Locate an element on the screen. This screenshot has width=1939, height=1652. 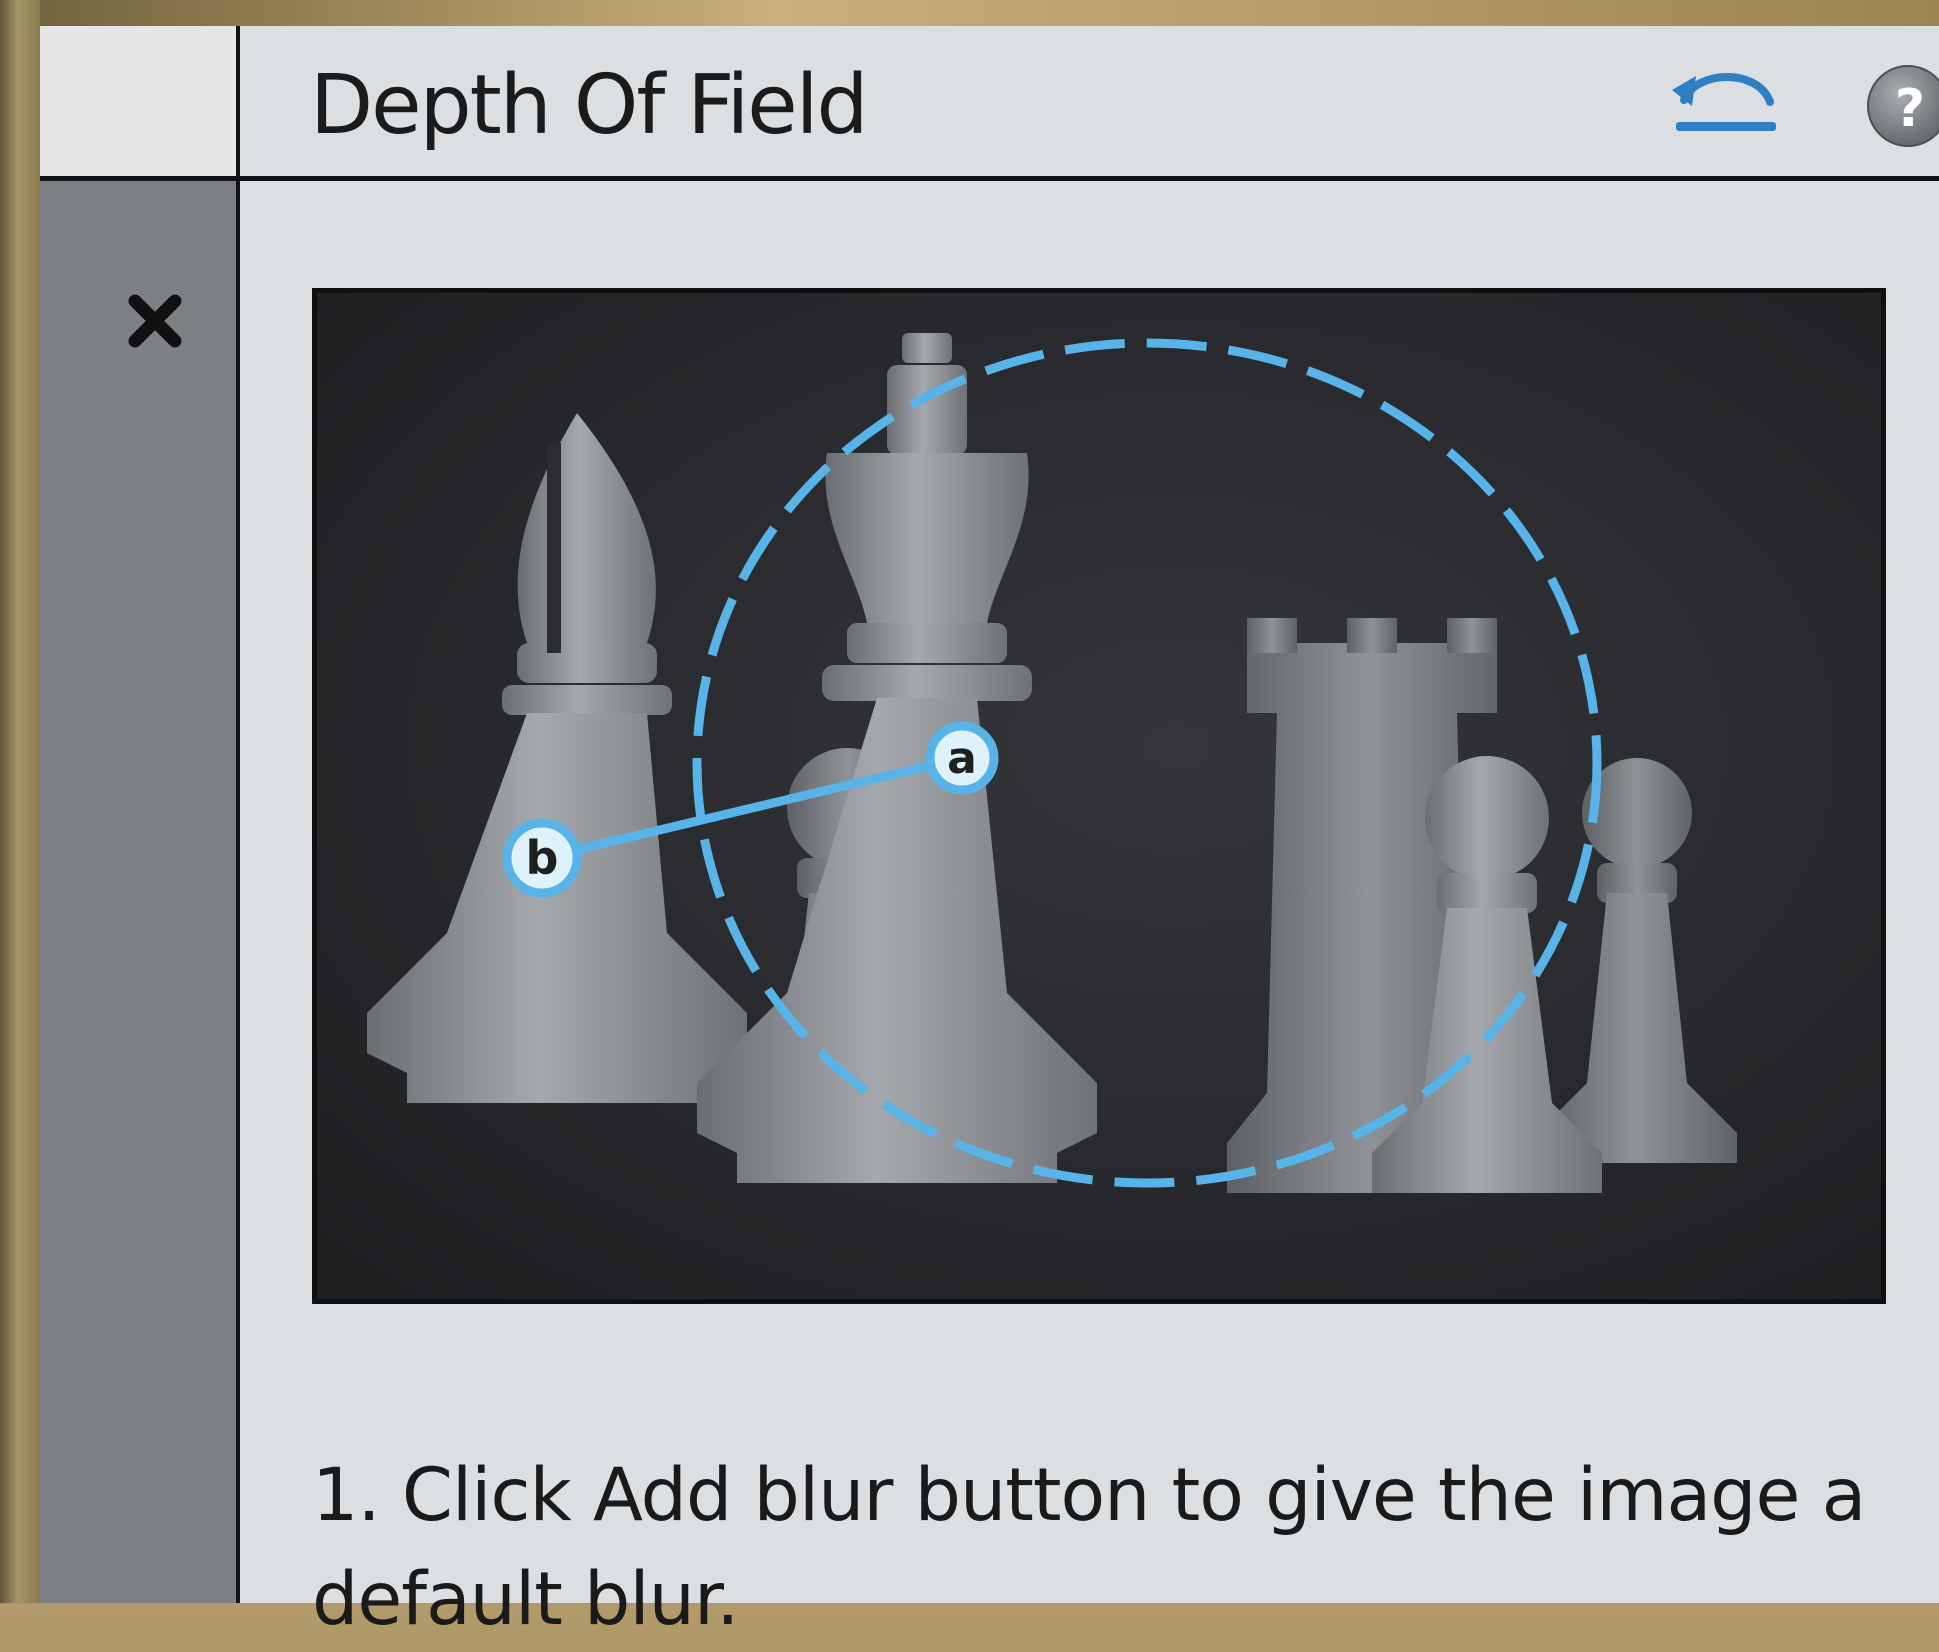
help-button: ? is located at coordinates (1899, 106).